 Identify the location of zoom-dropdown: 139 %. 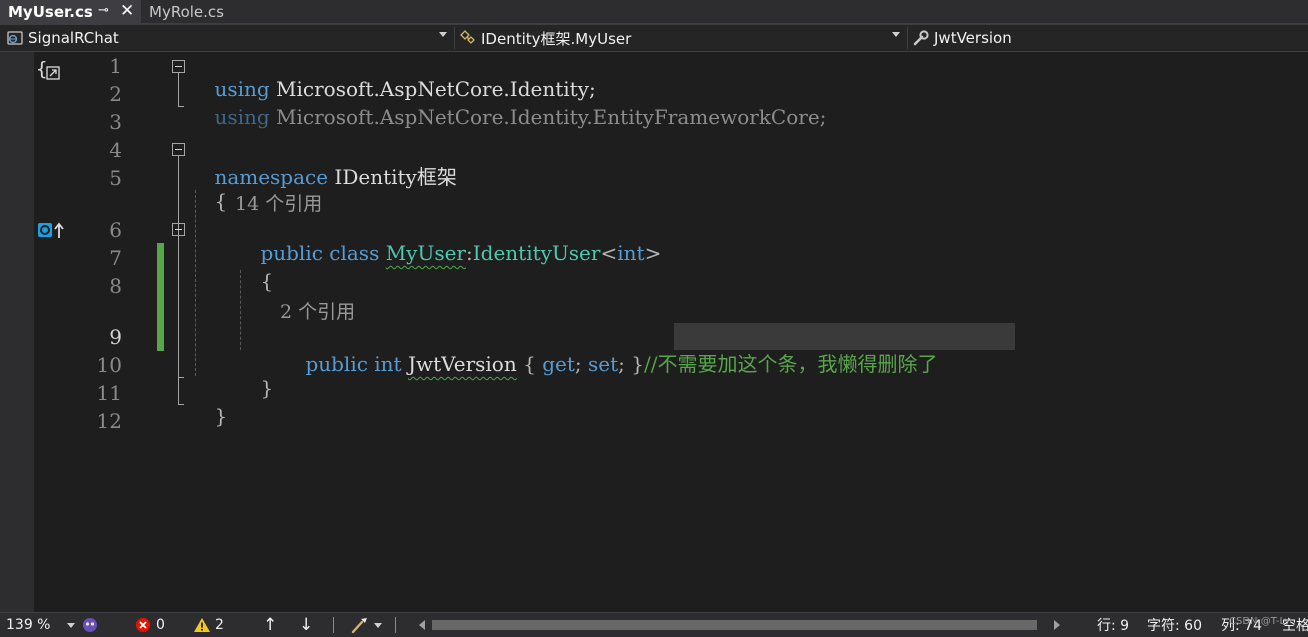
(28, 625).